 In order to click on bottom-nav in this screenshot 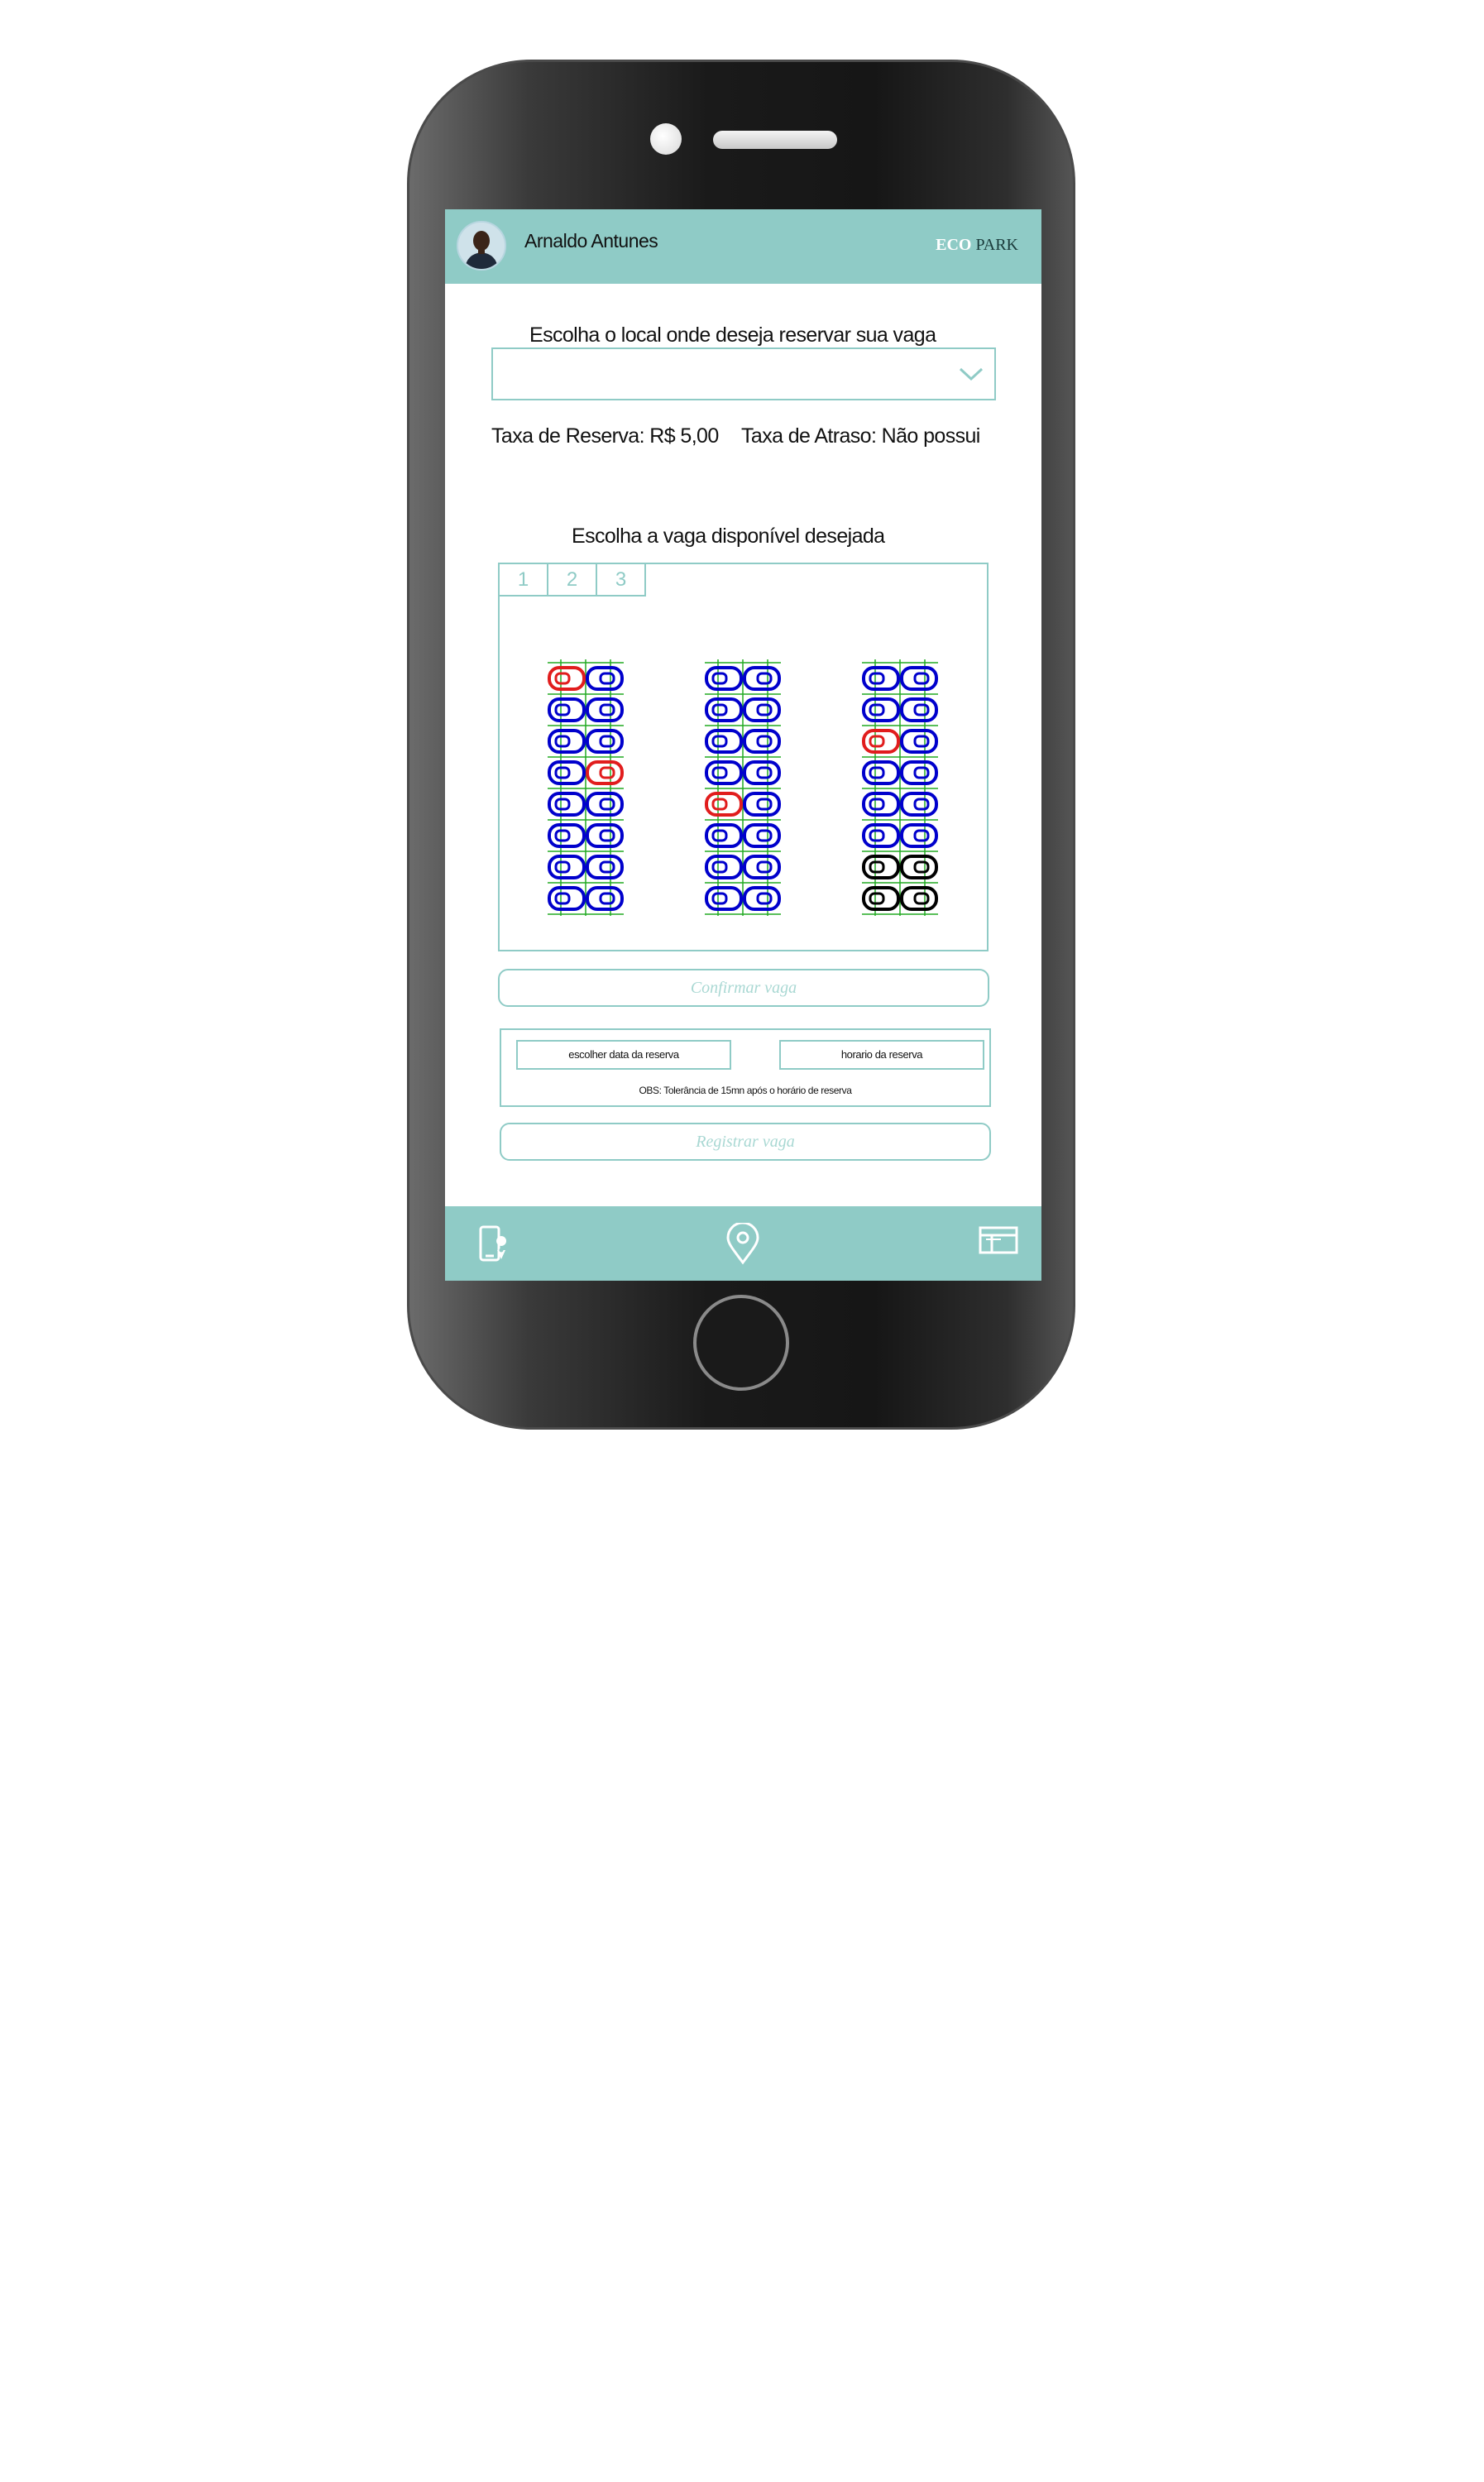, I will do `click(743, 1243)`.